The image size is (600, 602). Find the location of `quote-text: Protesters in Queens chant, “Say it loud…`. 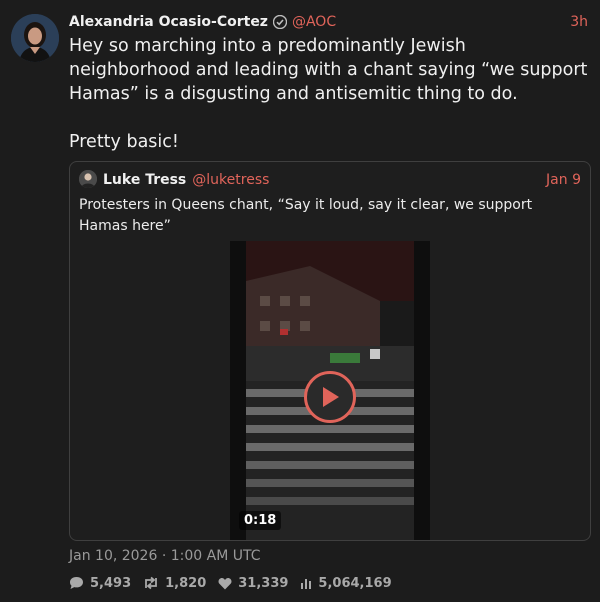

quote-text: Protesters in Queens chant, “Say it loud… is located at coordinates (306, 215).